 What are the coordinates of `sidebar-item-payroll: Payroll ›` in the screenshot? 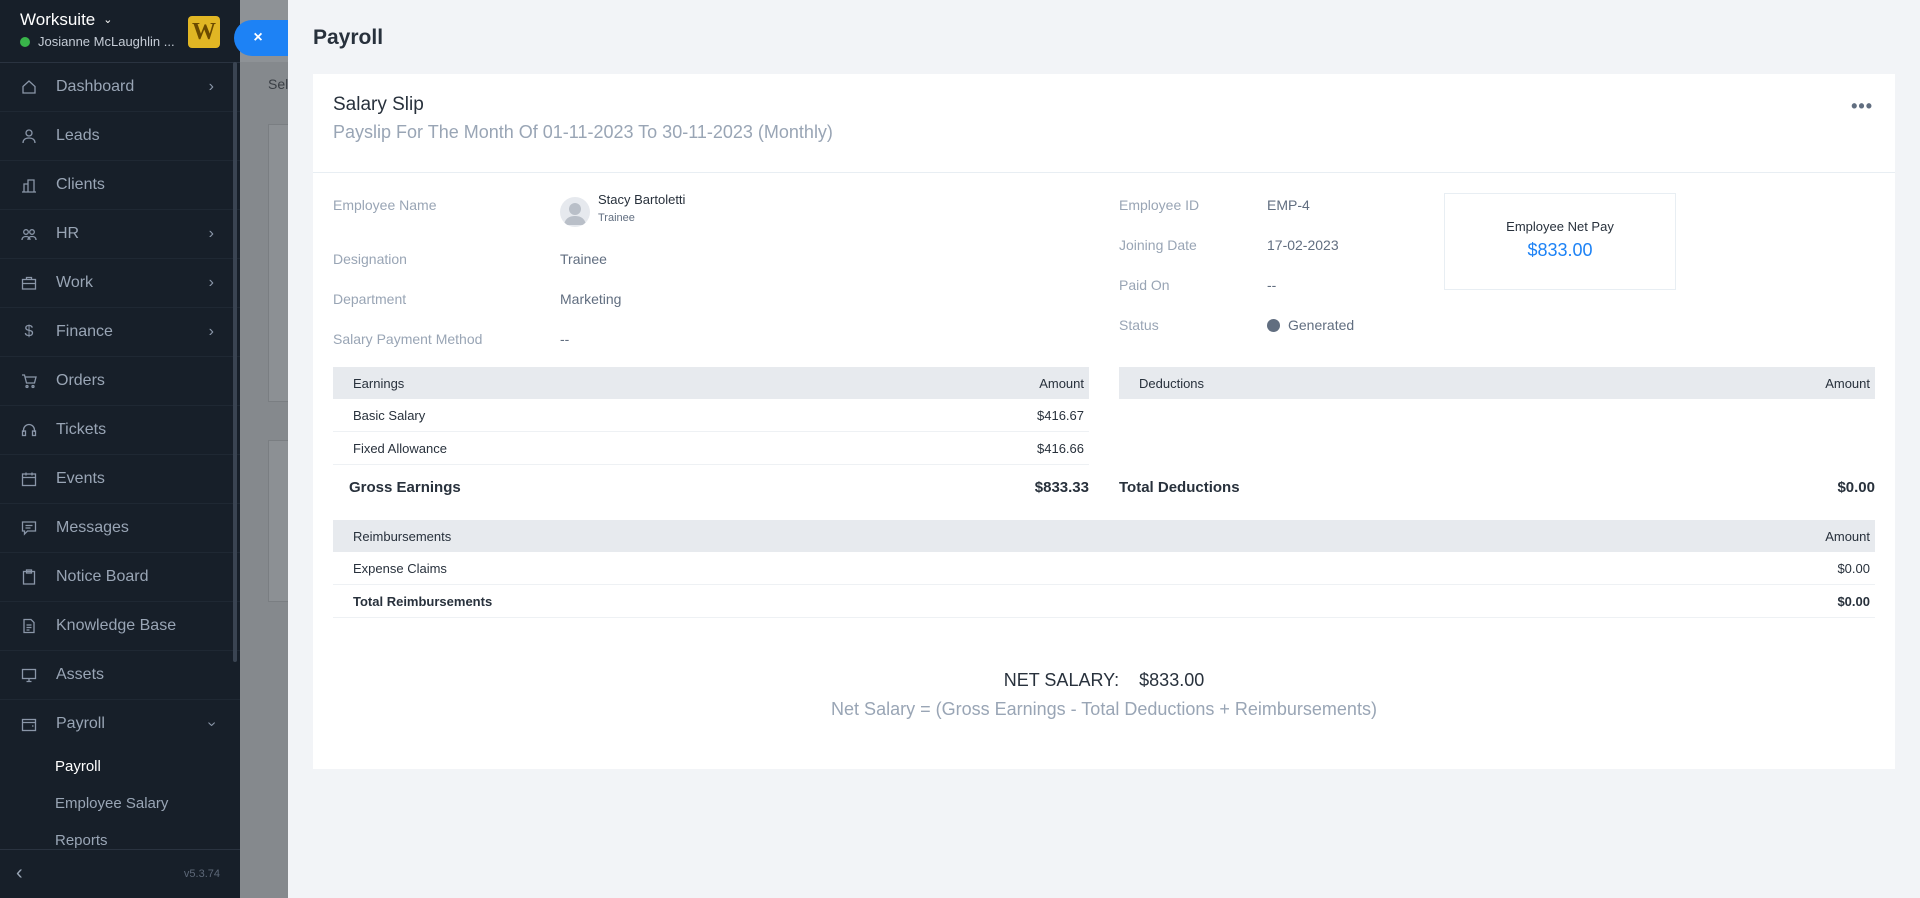 It's located at (120, 724).